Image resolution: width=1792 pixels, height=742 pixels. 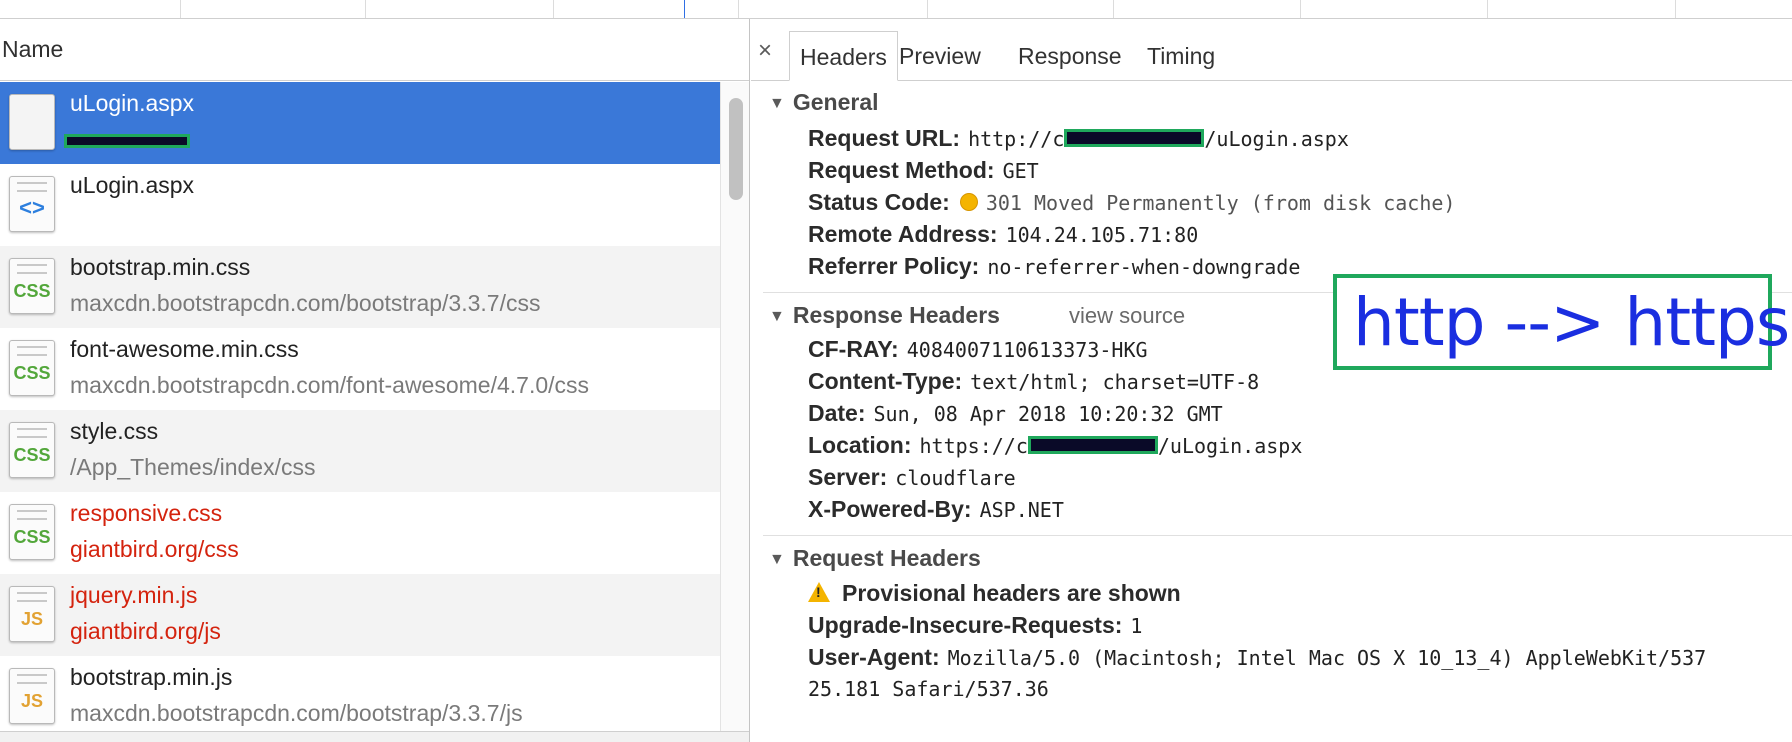 What do you see at coordinates (955, 478) in the screenshot?
I see `header-value: cloudflare` at bounding box center [955, 478].